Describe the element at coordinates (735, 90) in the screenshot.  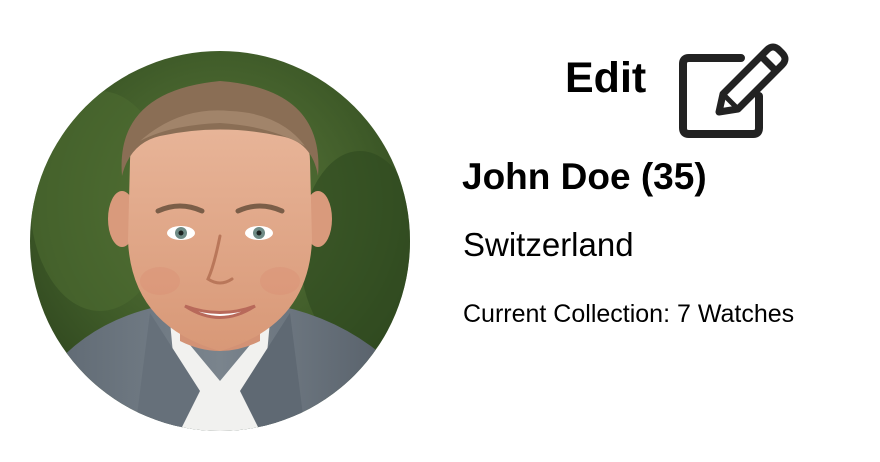
I see `pencil-square-icon` at that location.